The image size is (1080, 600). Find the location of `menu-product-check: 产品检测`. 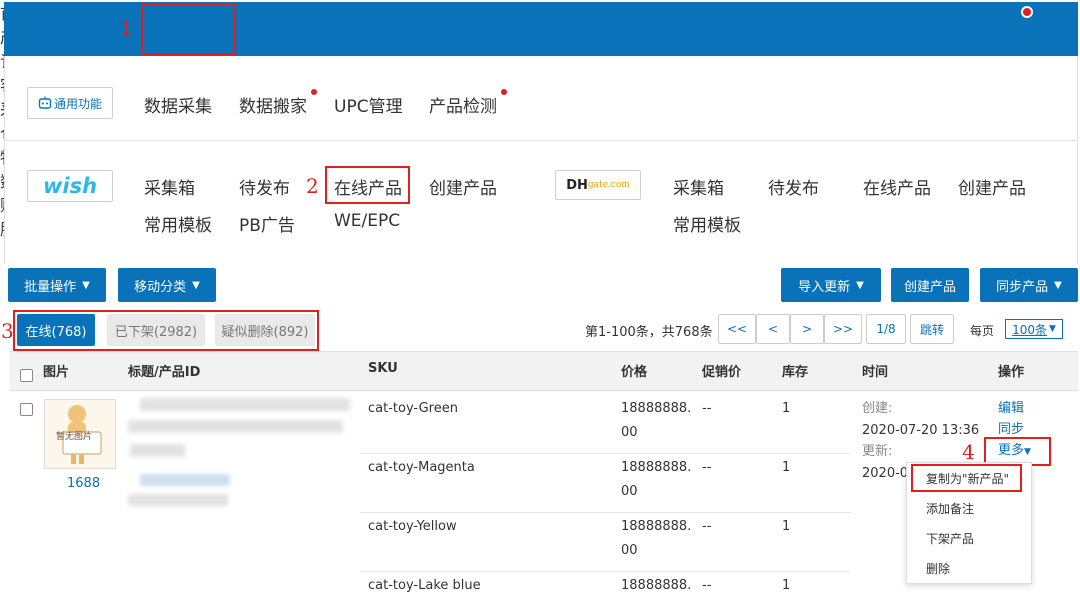

menu-product-check: 产品检测 is located at coordinates (463, 104).